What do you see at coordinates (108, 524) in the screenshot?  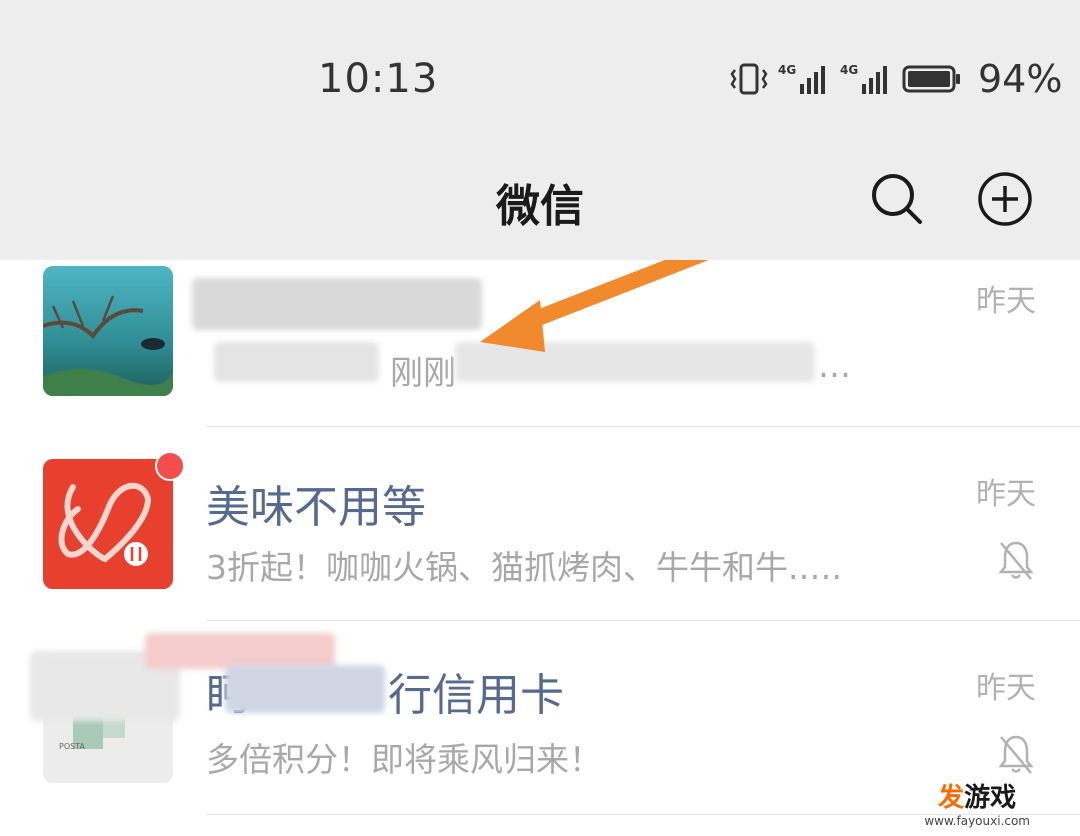 I see `avatar` at bounding box center [108, 524].